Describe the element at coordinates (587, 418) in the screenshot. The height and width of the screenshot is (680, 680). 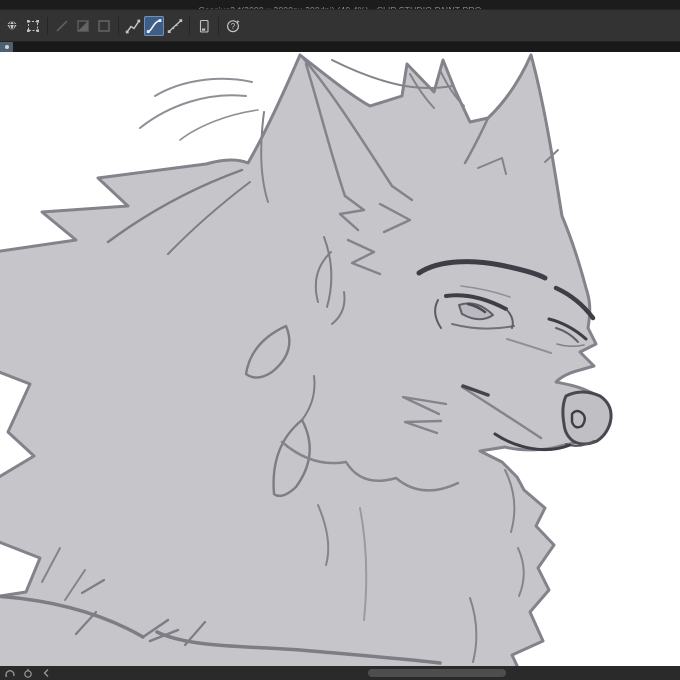
I see `nose` at that location.